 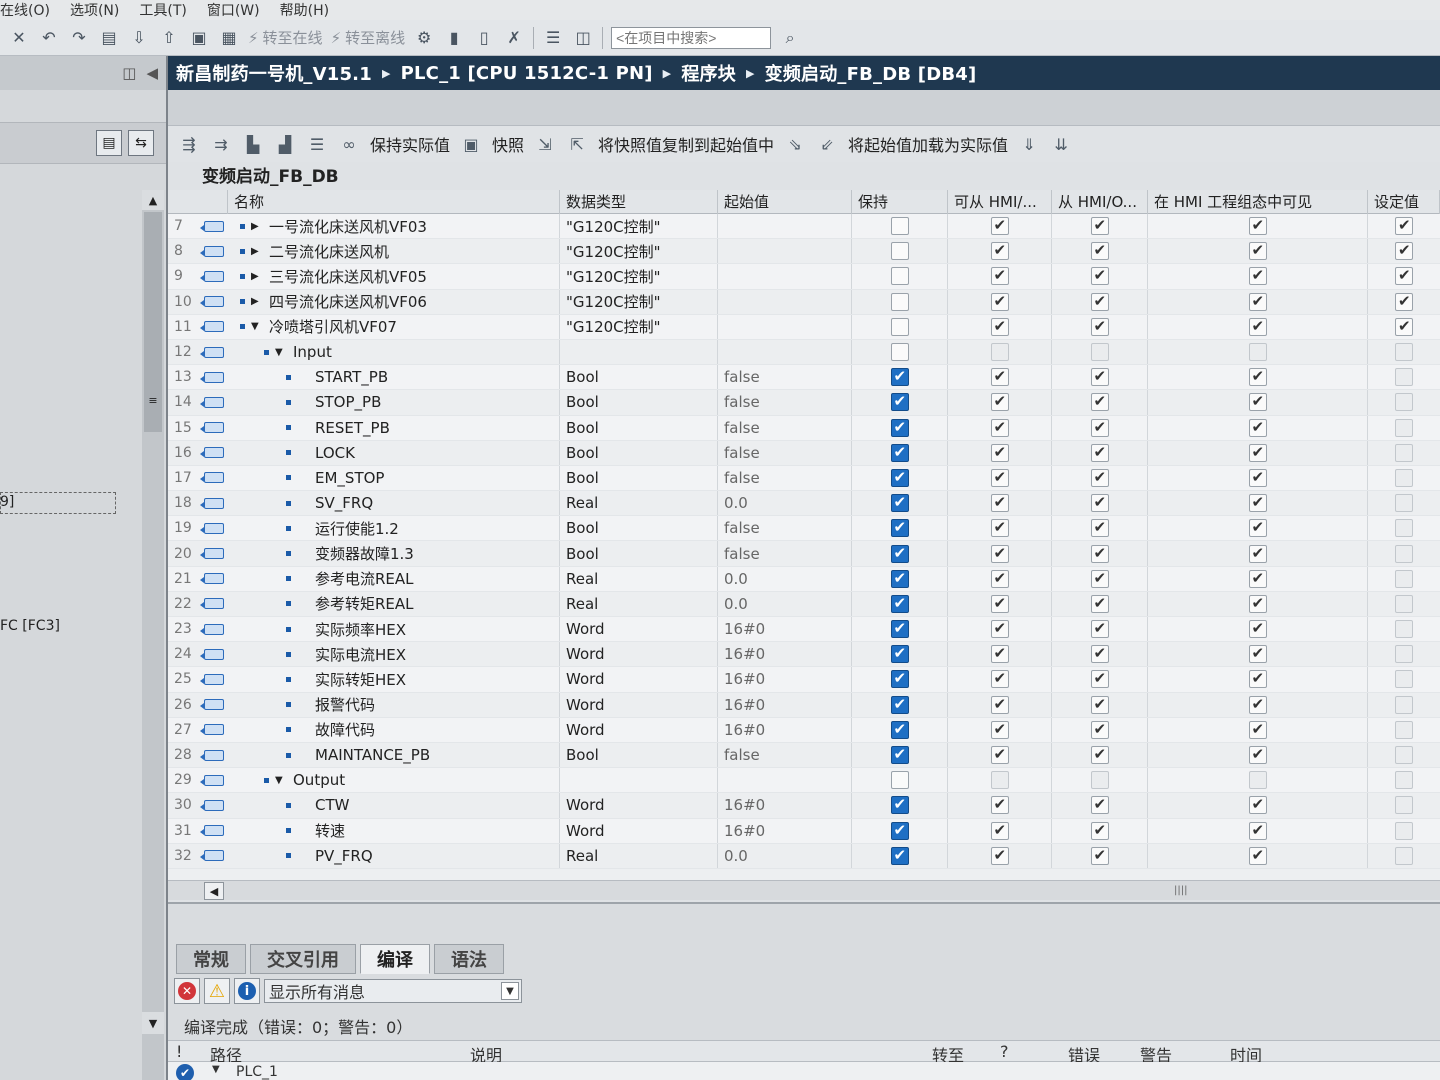 I want to click on breadcrumb-db: 变频启动_FB_DB [DB4], so click(x=871, y=73).